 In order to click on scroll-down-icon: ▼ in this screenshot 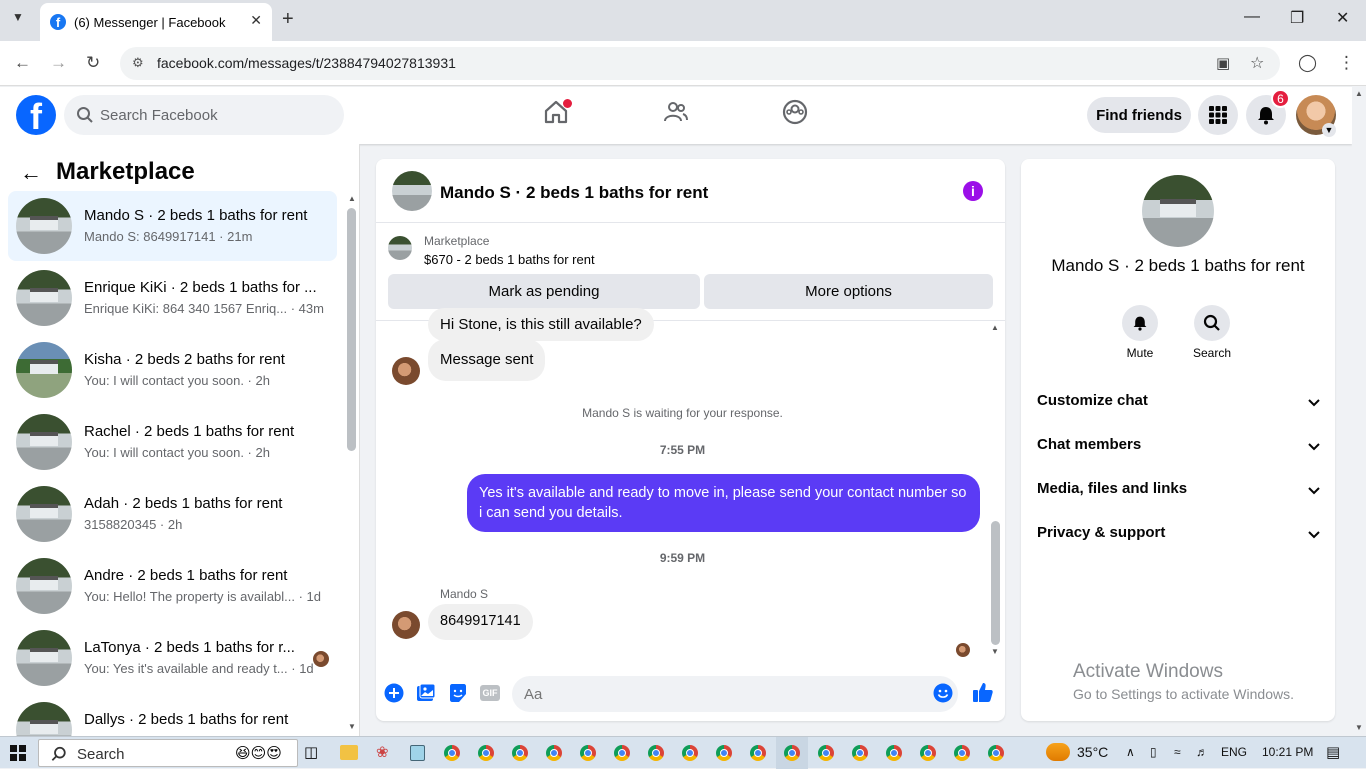, I will do `click(352, 726)`.